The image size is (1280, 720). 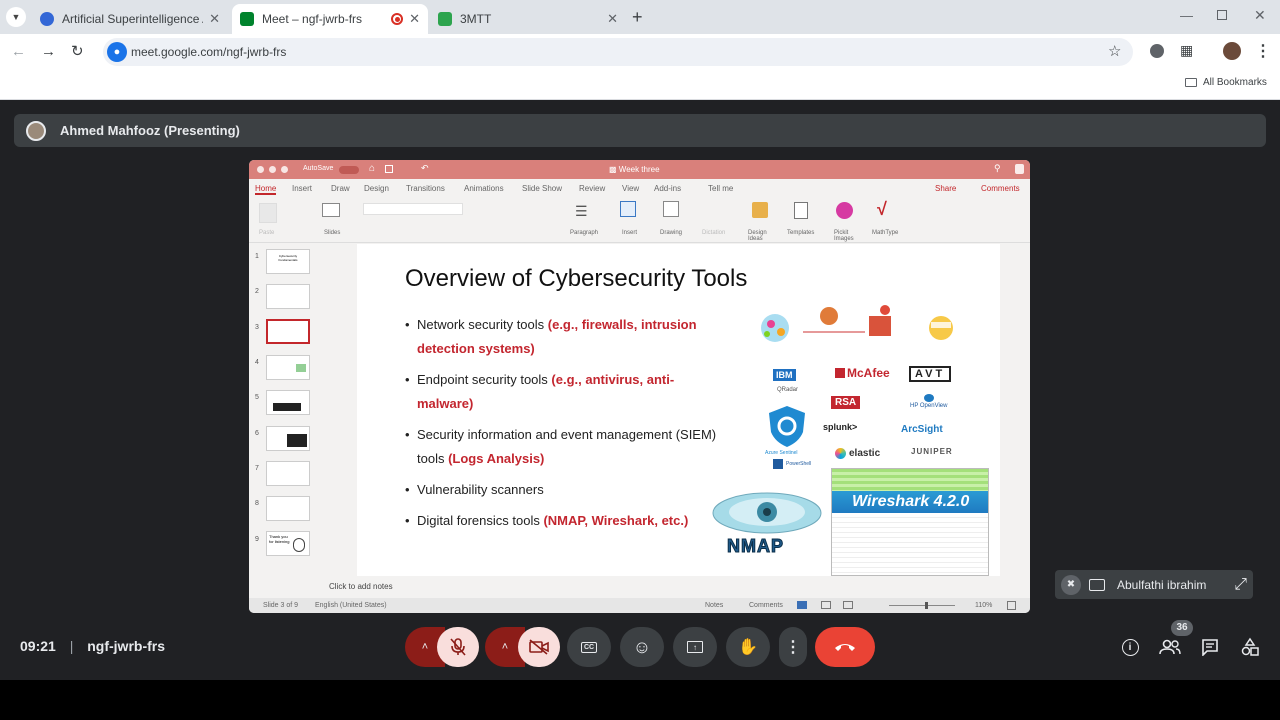 I want to click on people-button, so click(x=1170, y=647).